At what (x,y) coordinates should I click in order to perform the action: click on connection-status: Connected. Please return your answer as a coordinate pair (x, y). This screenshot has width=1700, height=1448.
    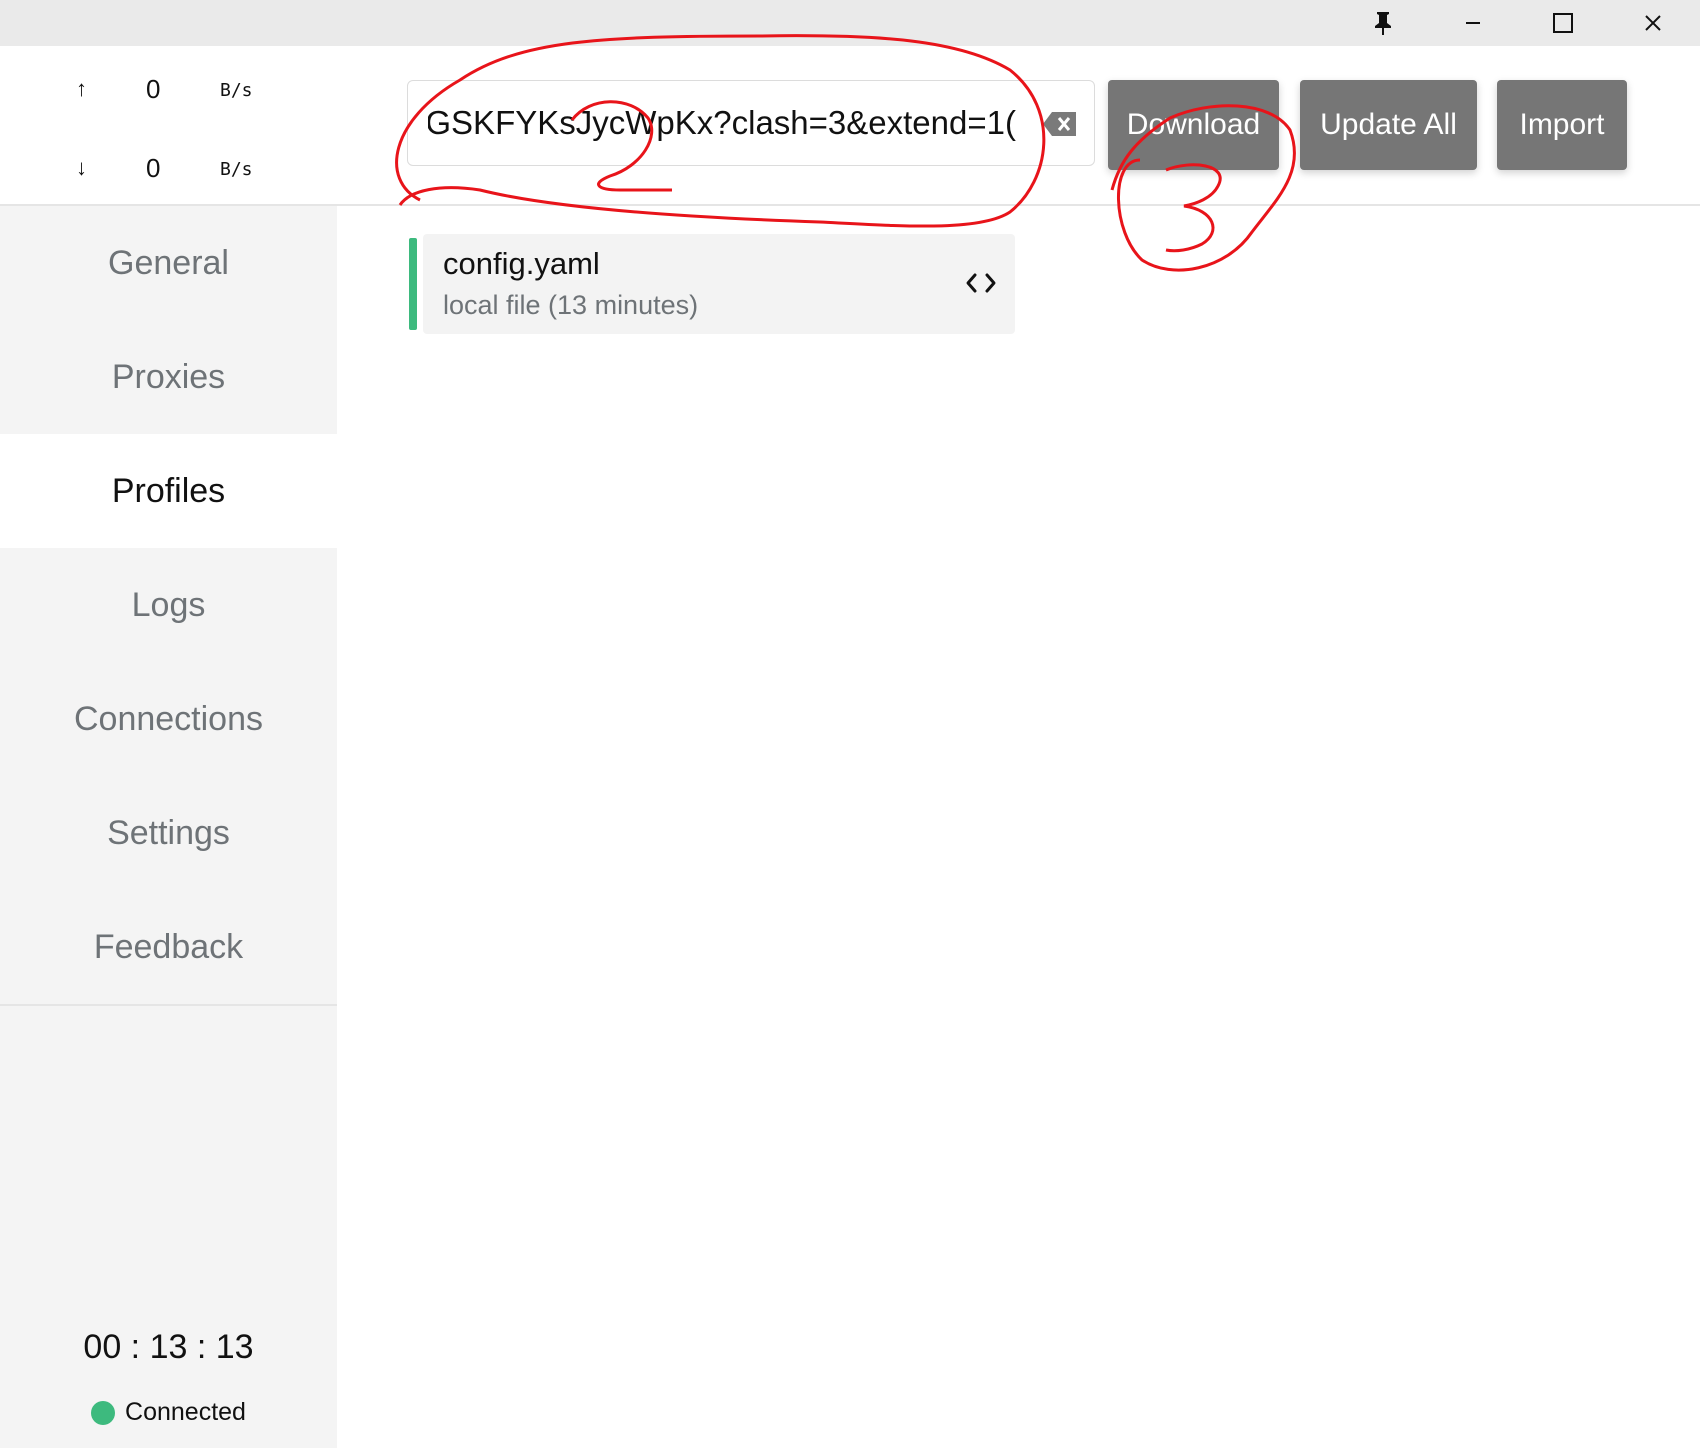
    Looking at the image, I should click on (168, 1412).